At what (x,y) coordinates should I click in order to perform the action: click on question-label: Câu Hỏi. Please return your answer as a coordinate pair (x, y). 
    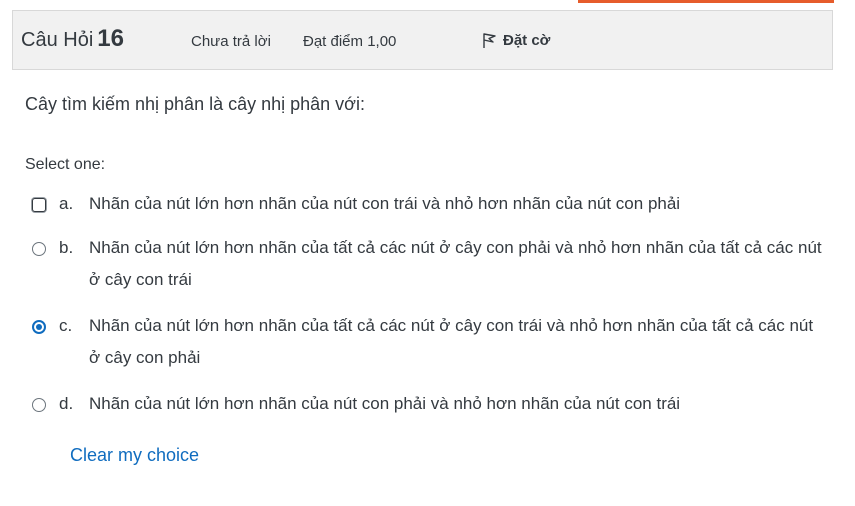
    Looking at the image, I should click on (57, 40).